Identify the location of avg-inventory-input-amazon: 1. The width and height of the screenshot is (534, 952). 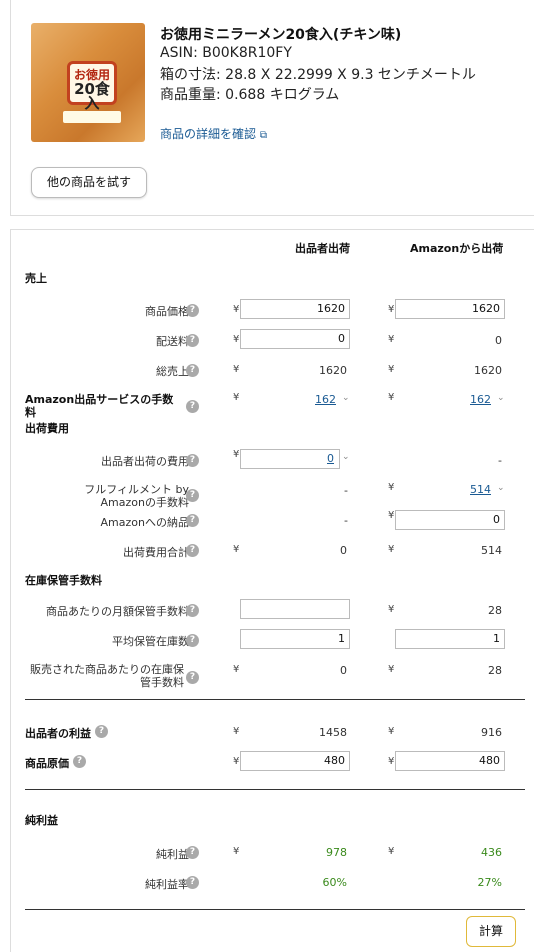
(450, 639).